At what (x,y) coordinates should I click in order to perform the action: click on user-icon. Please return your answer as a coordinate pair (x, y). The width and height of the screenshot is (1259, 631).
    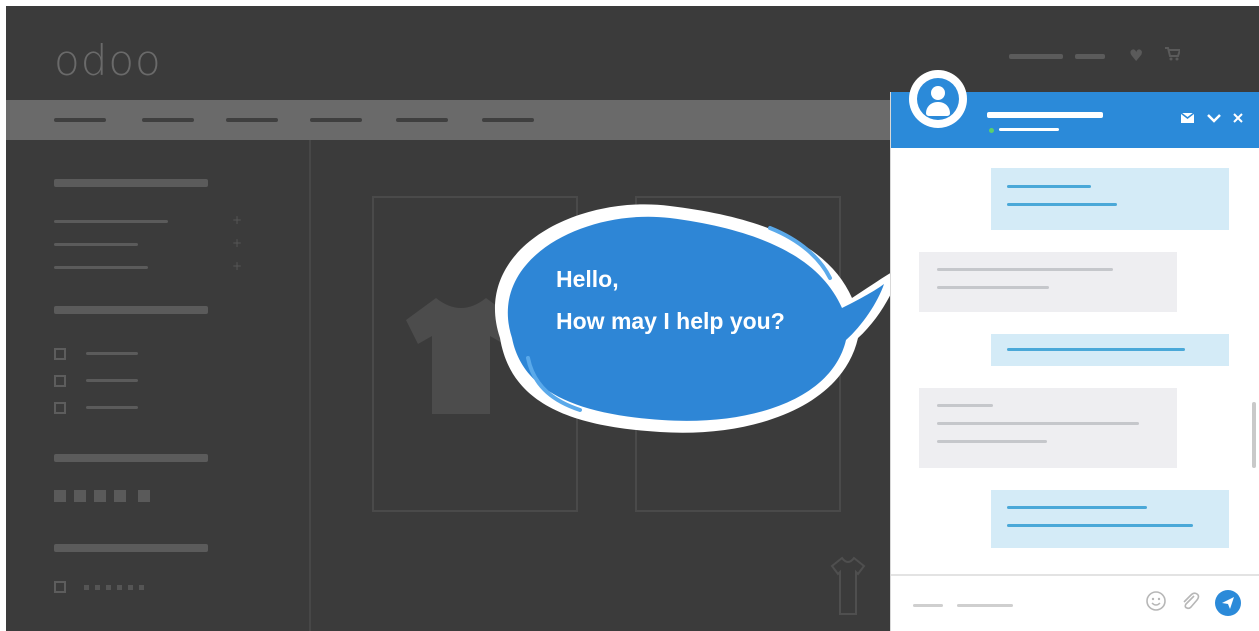
    Looking at the image, I should click on (938, 99).